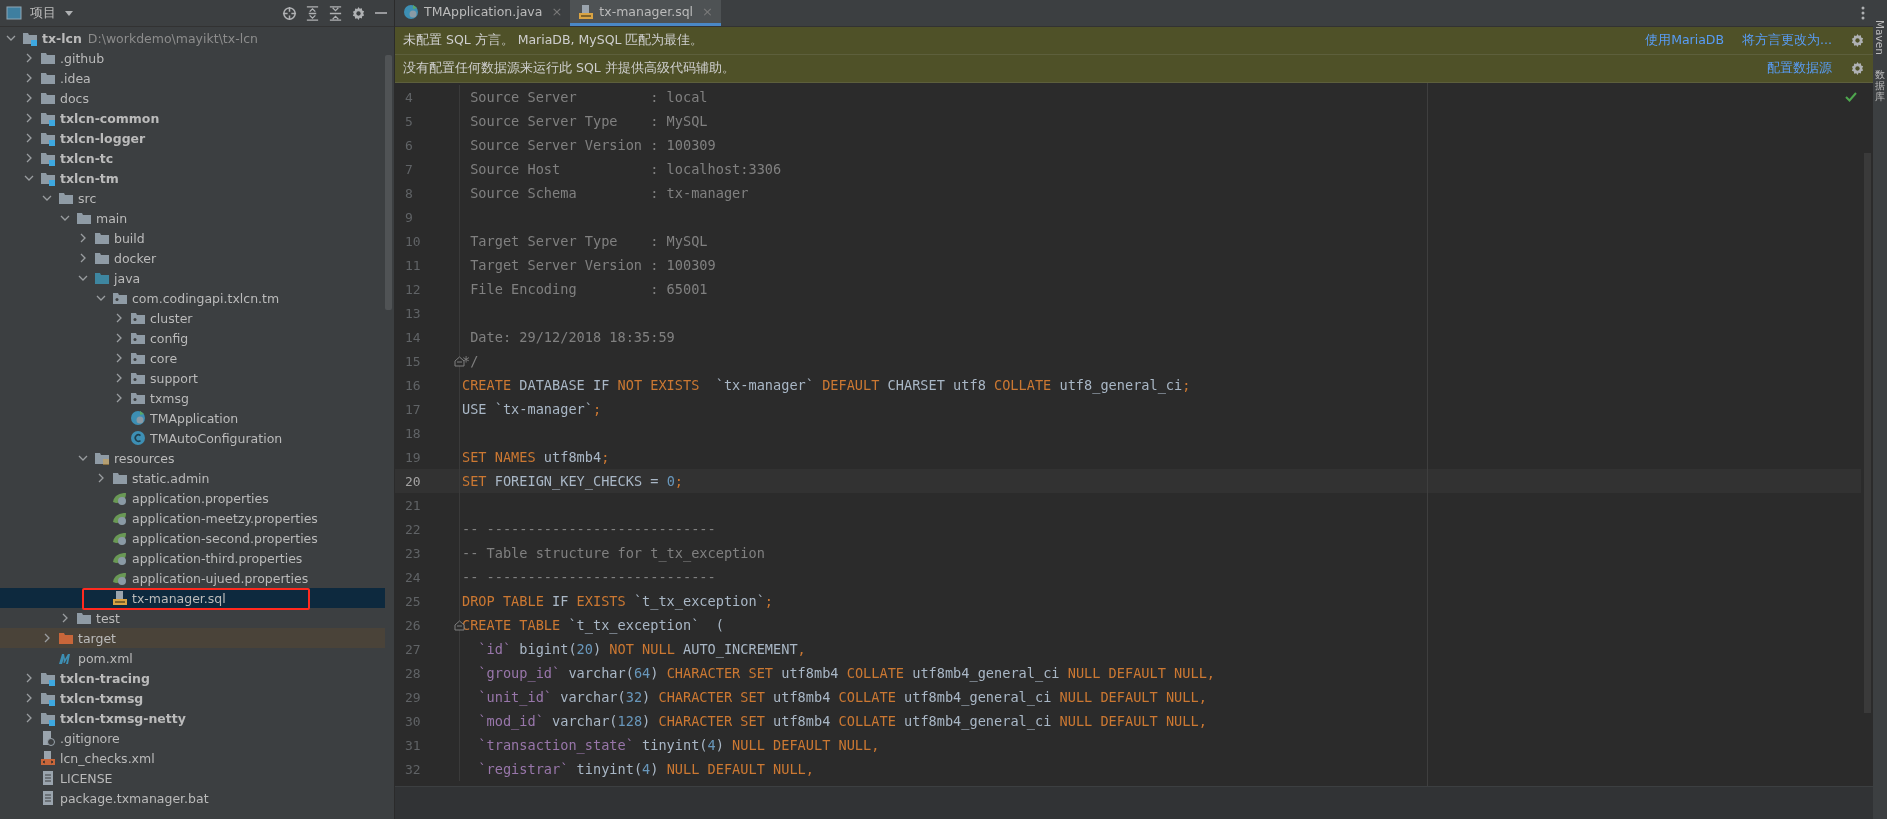 Image resolution: width=1887 pixels, height=819 pixels. Describe the element at coordinates (192, 658) in the screenshot. I see `tree-item: pom.xml` at that location.